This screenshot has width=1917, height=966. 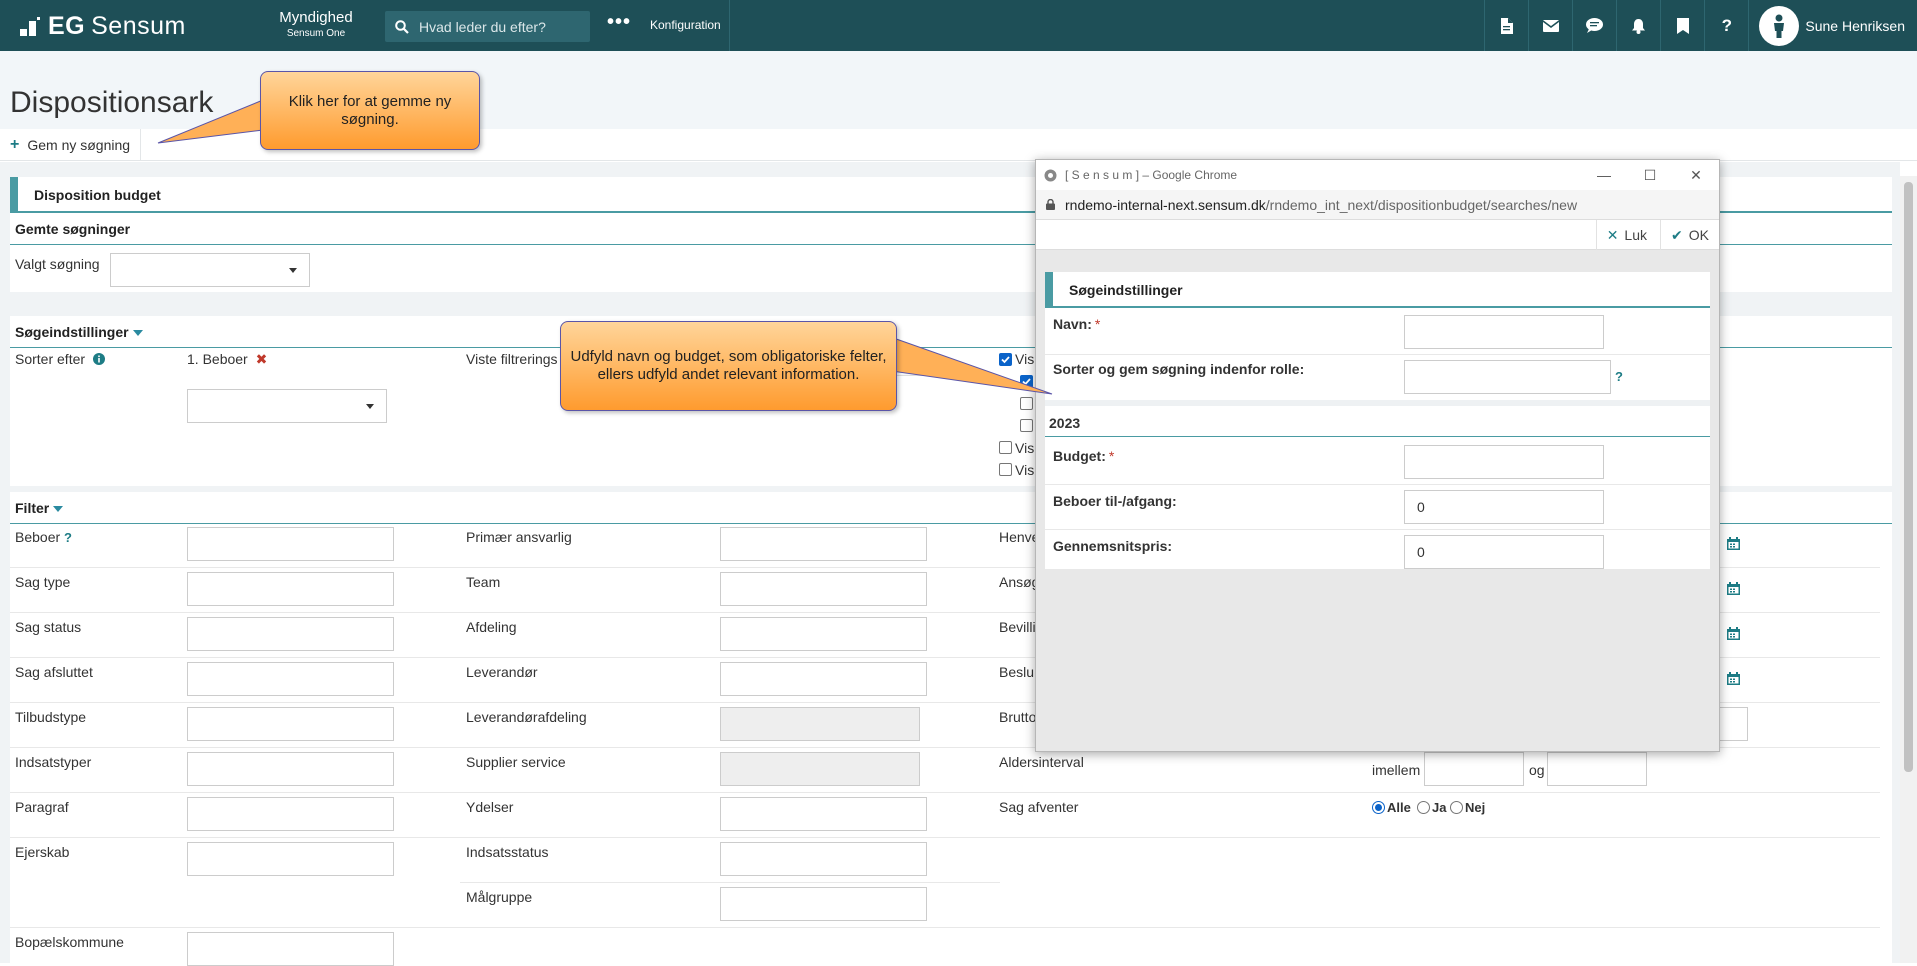 What do you see at coordinates (823, 544) in the screenshot?
I see `primaer-ansvarlig-input` at bounding box center [823, 544].